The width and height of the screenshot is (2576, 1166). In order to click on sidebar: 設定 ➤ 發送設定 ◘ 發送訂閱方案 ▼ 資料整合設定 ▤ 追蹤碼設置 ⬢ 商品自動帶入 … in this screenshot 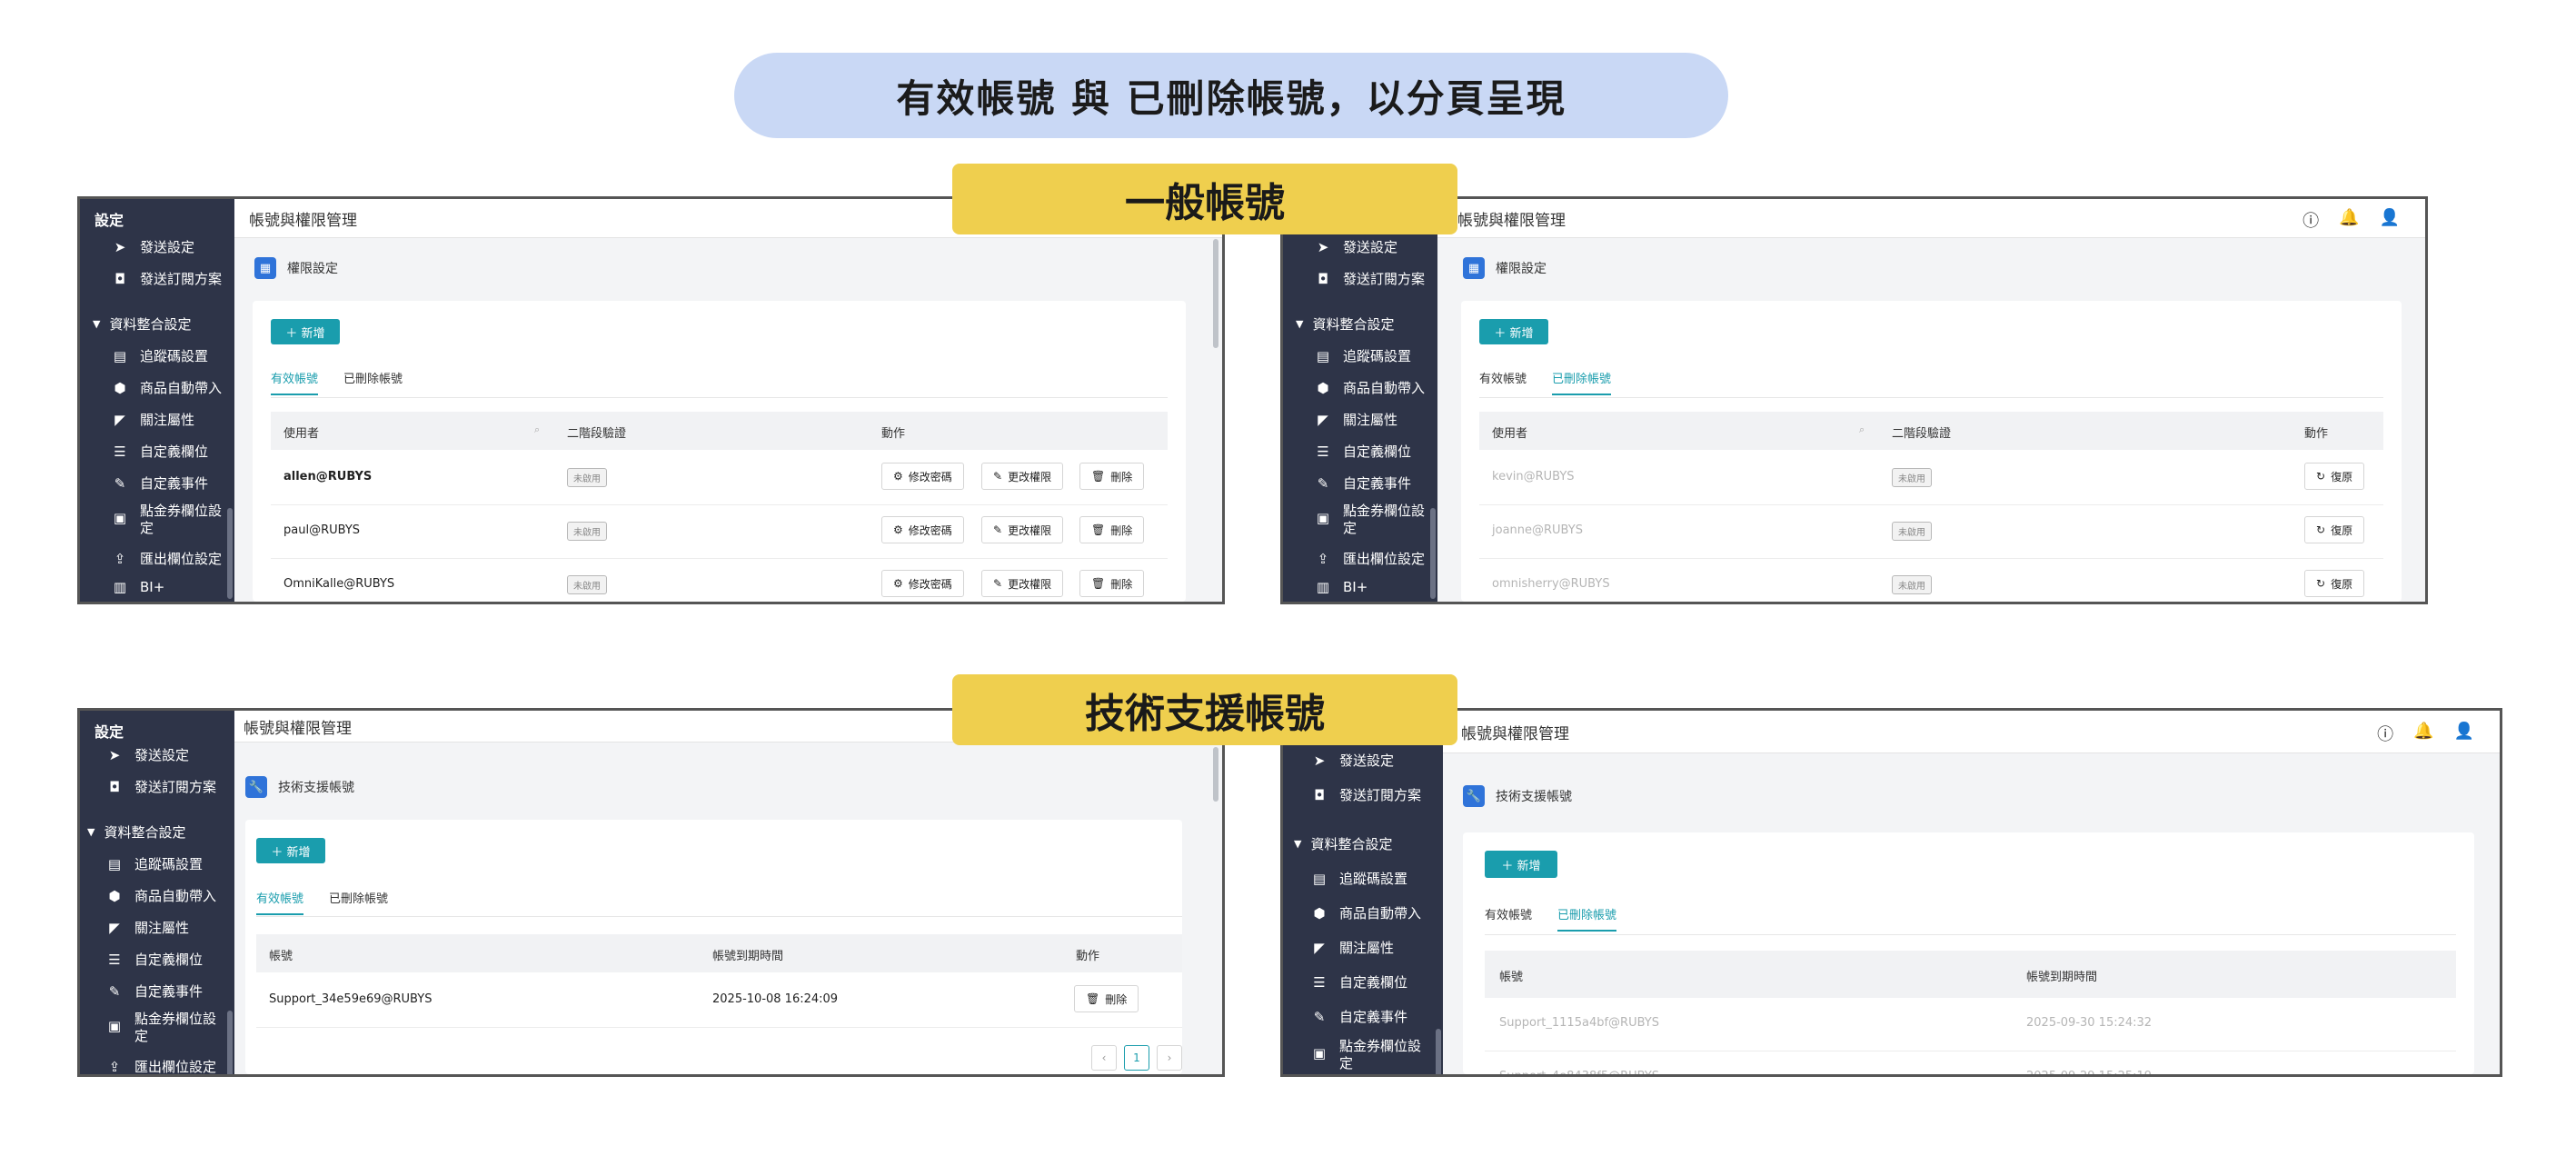, I will do `click(157, 400)`.